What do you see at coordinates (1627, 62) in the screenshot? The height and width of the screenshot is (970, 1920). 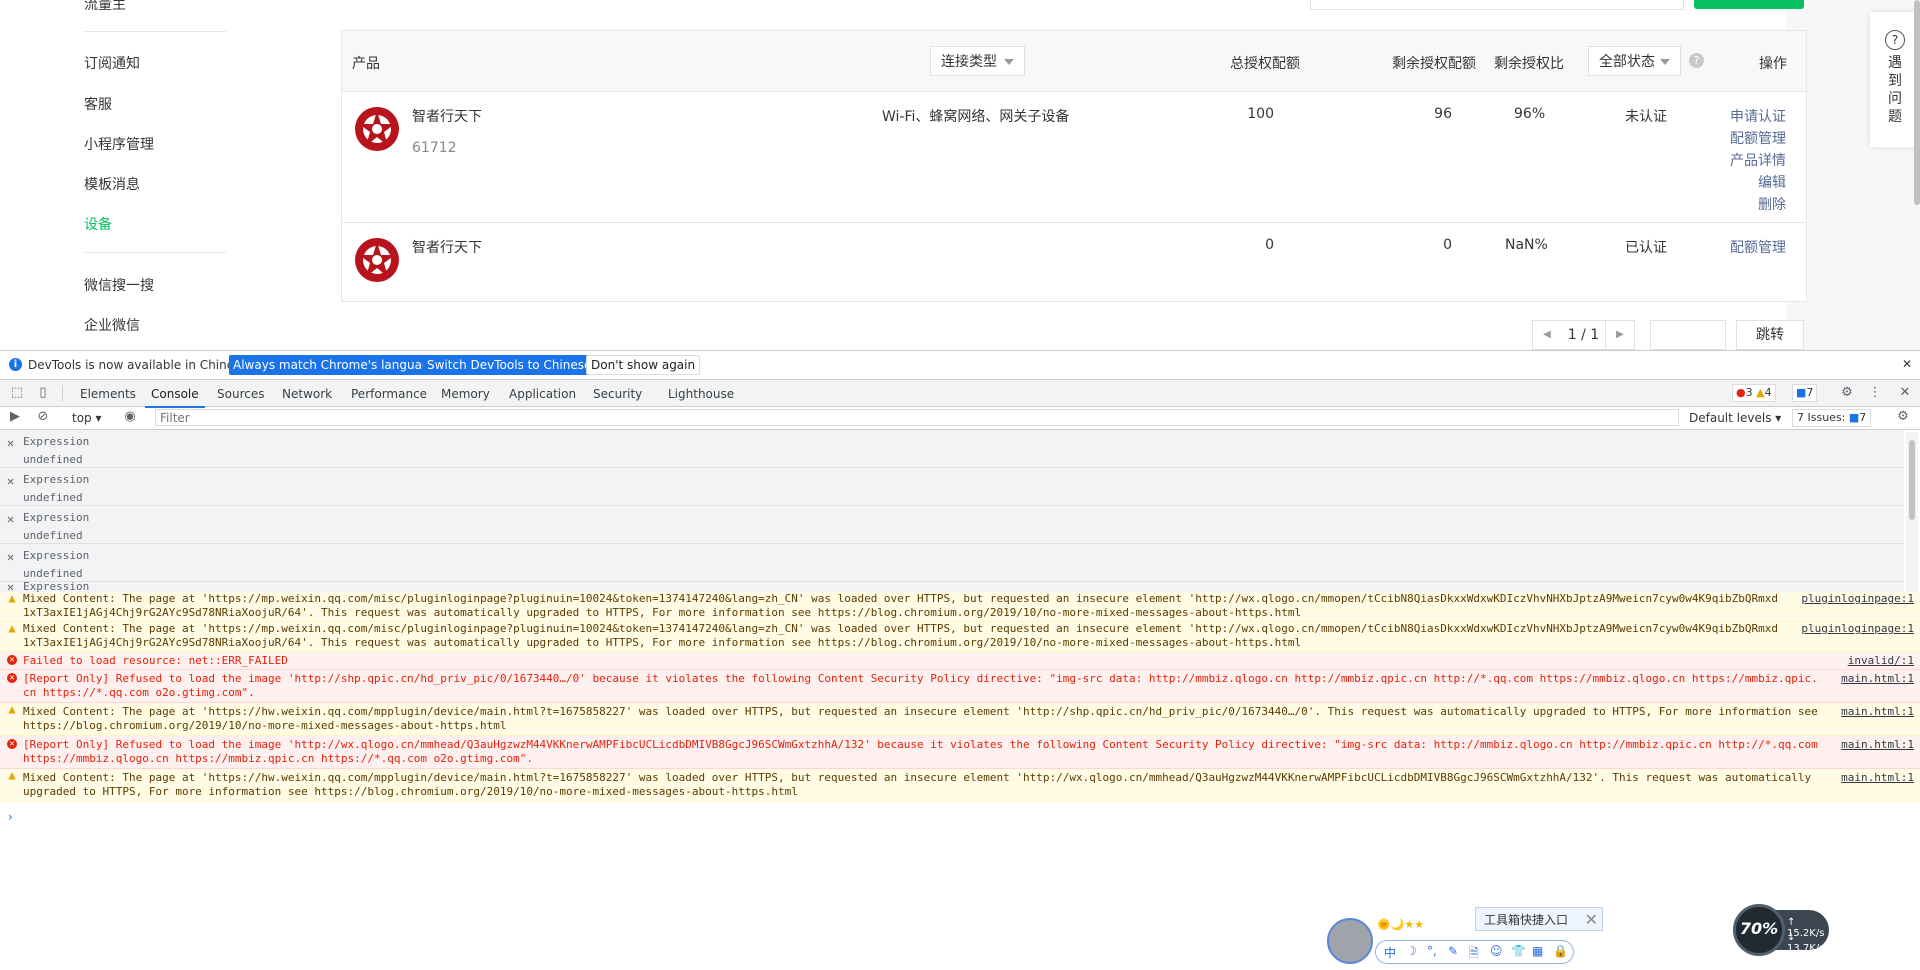 I see `status-label: 全部状态` at bounding box center [1627, 62].